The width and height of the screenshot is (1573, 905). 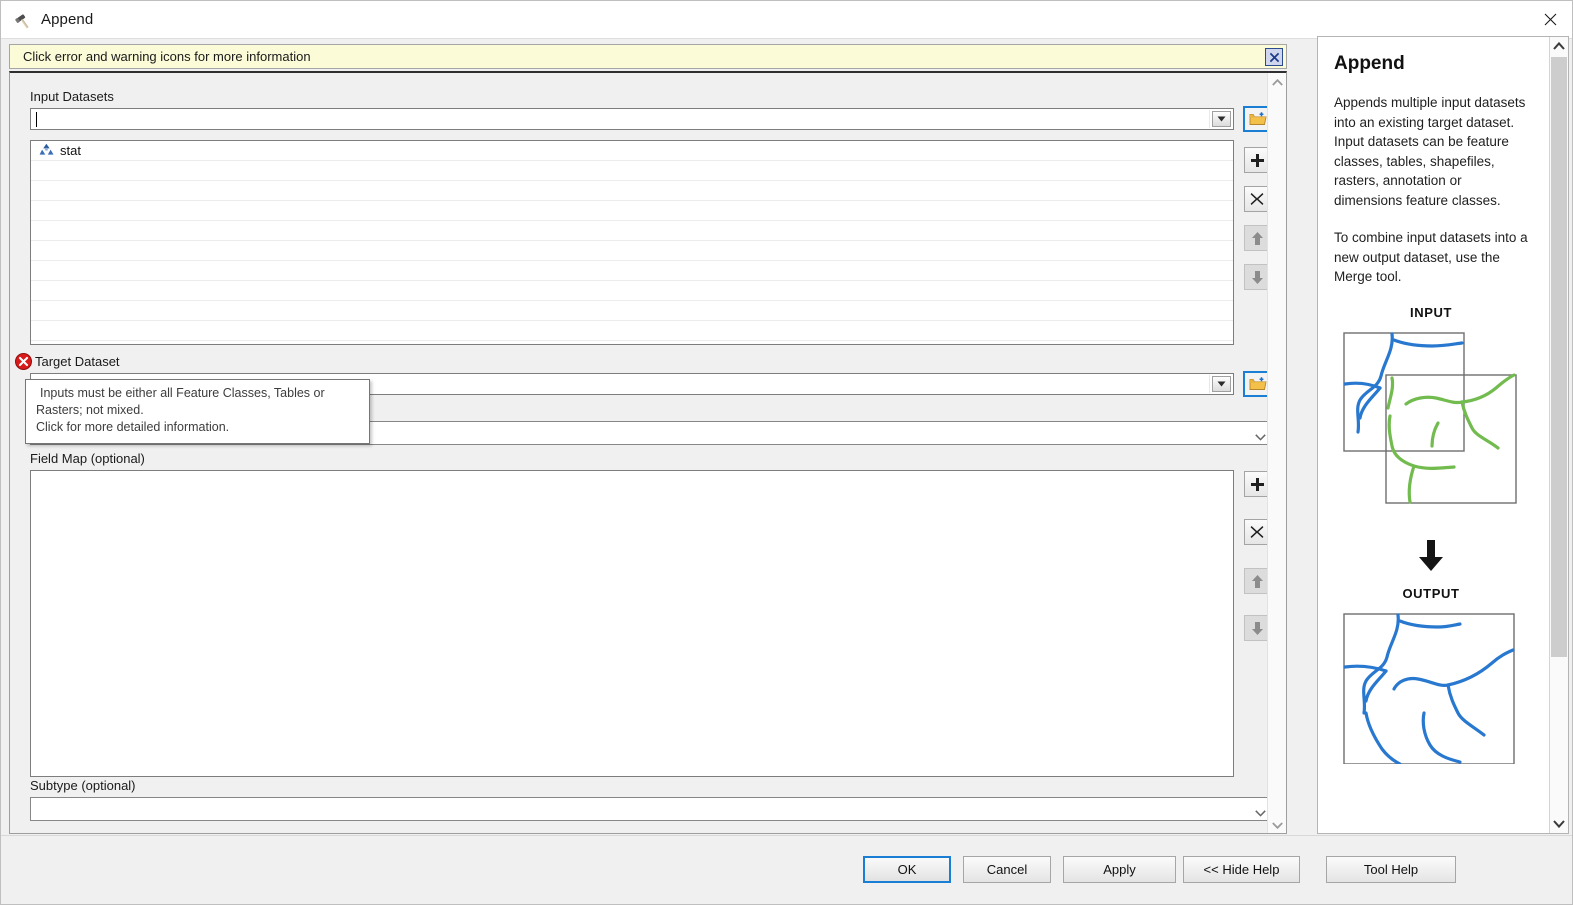 What do you see at coordinates (70, 150) in the screenshot?
I see `list-item-label: stat` at bounding box center [70, 150].